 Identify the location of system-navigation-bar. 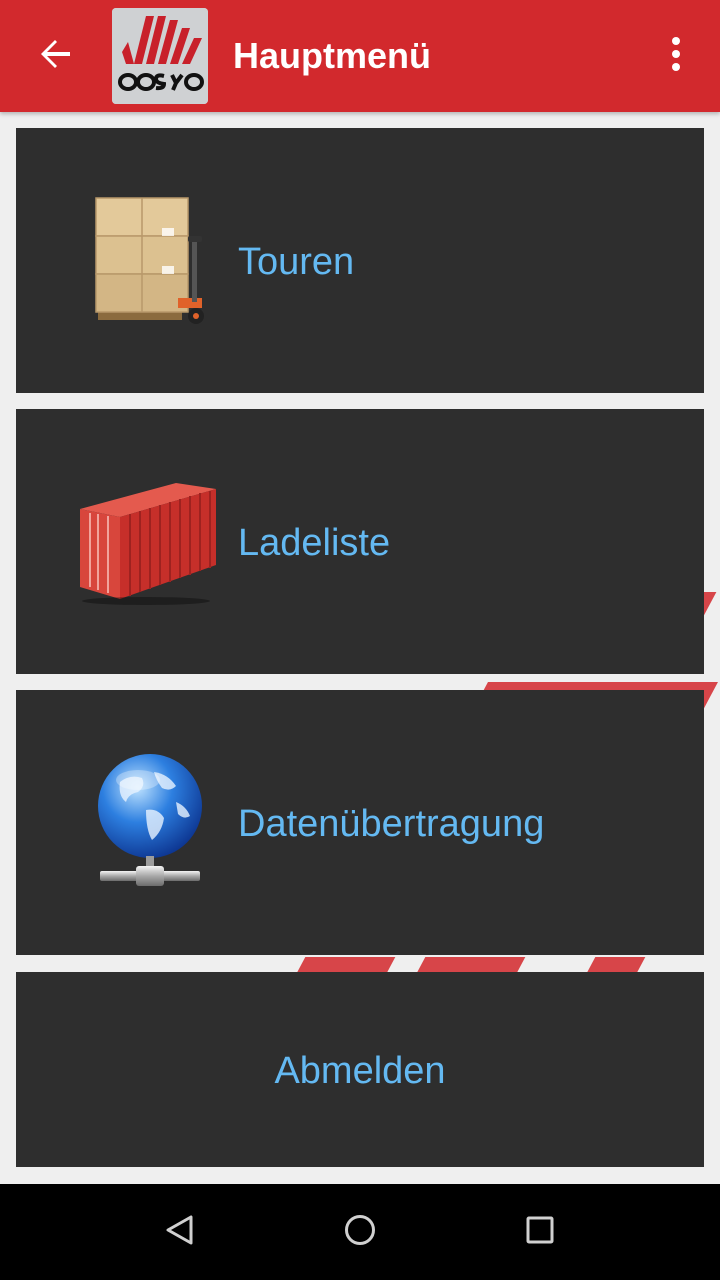
(360, 1232).